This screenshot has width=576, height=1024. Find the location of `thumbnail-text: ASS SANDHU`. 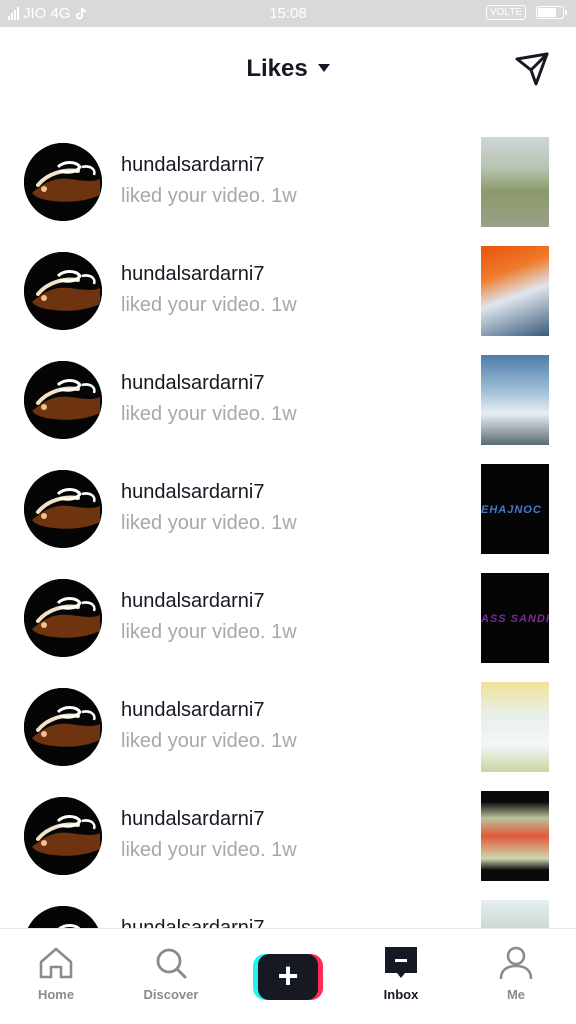

thumbnail-text: ASS SANDHU is located at coordinates (515, 619).